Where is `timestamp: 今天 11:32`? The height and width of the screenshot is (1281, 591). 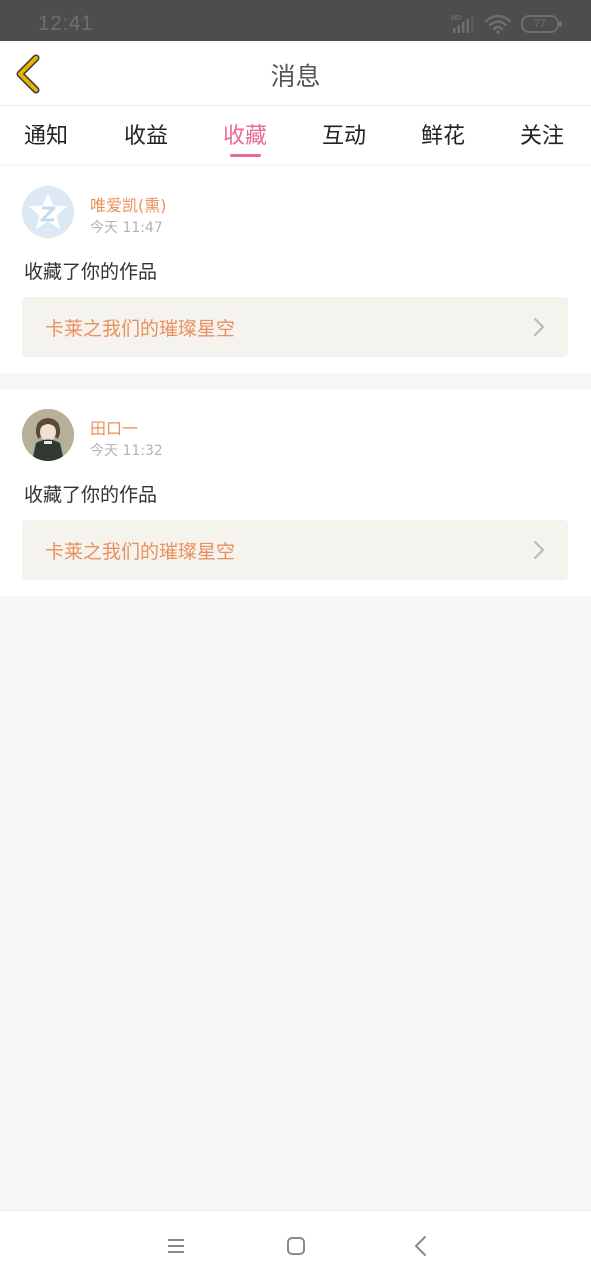
timestamp: 今天 11:32 is located at coordinates (126, 451).